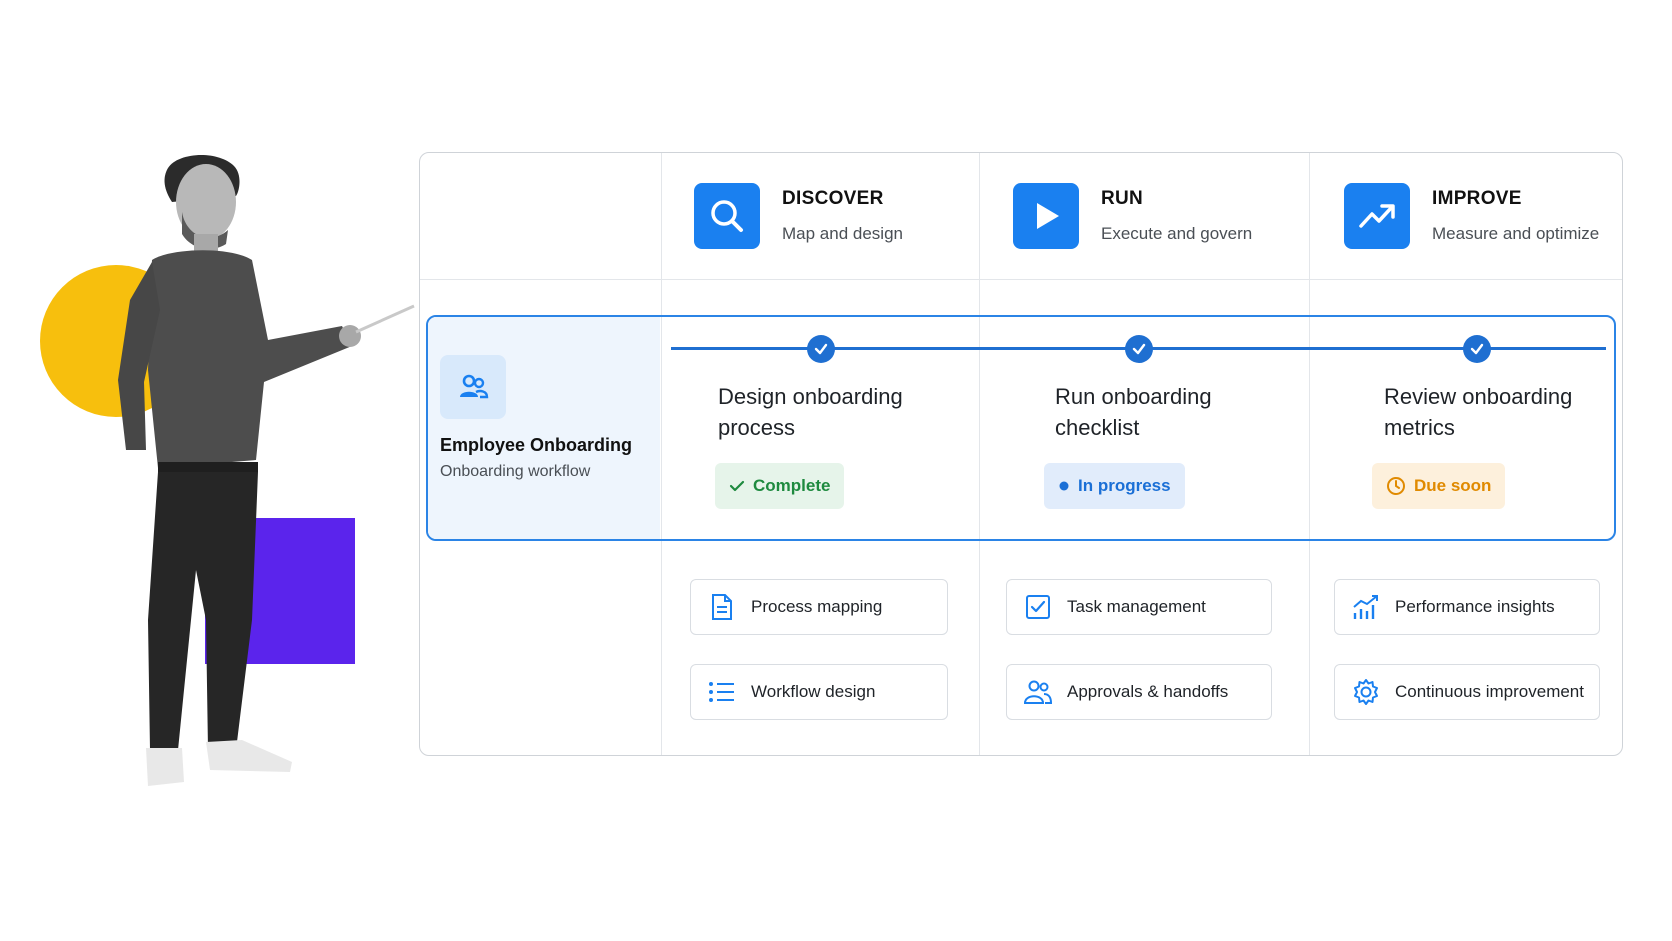 This screenshot has width=1672, height=941. Describe the element at coordinates (1475, 606) in the screenshot. I see `capability-label: Performance insights` at that location.